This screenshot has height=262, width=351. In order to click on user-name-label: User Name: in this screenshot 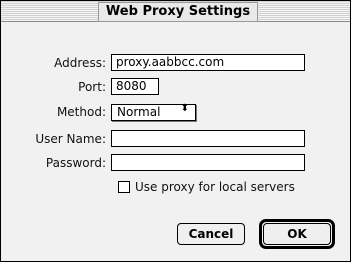, I will do `click(70, 139)`.